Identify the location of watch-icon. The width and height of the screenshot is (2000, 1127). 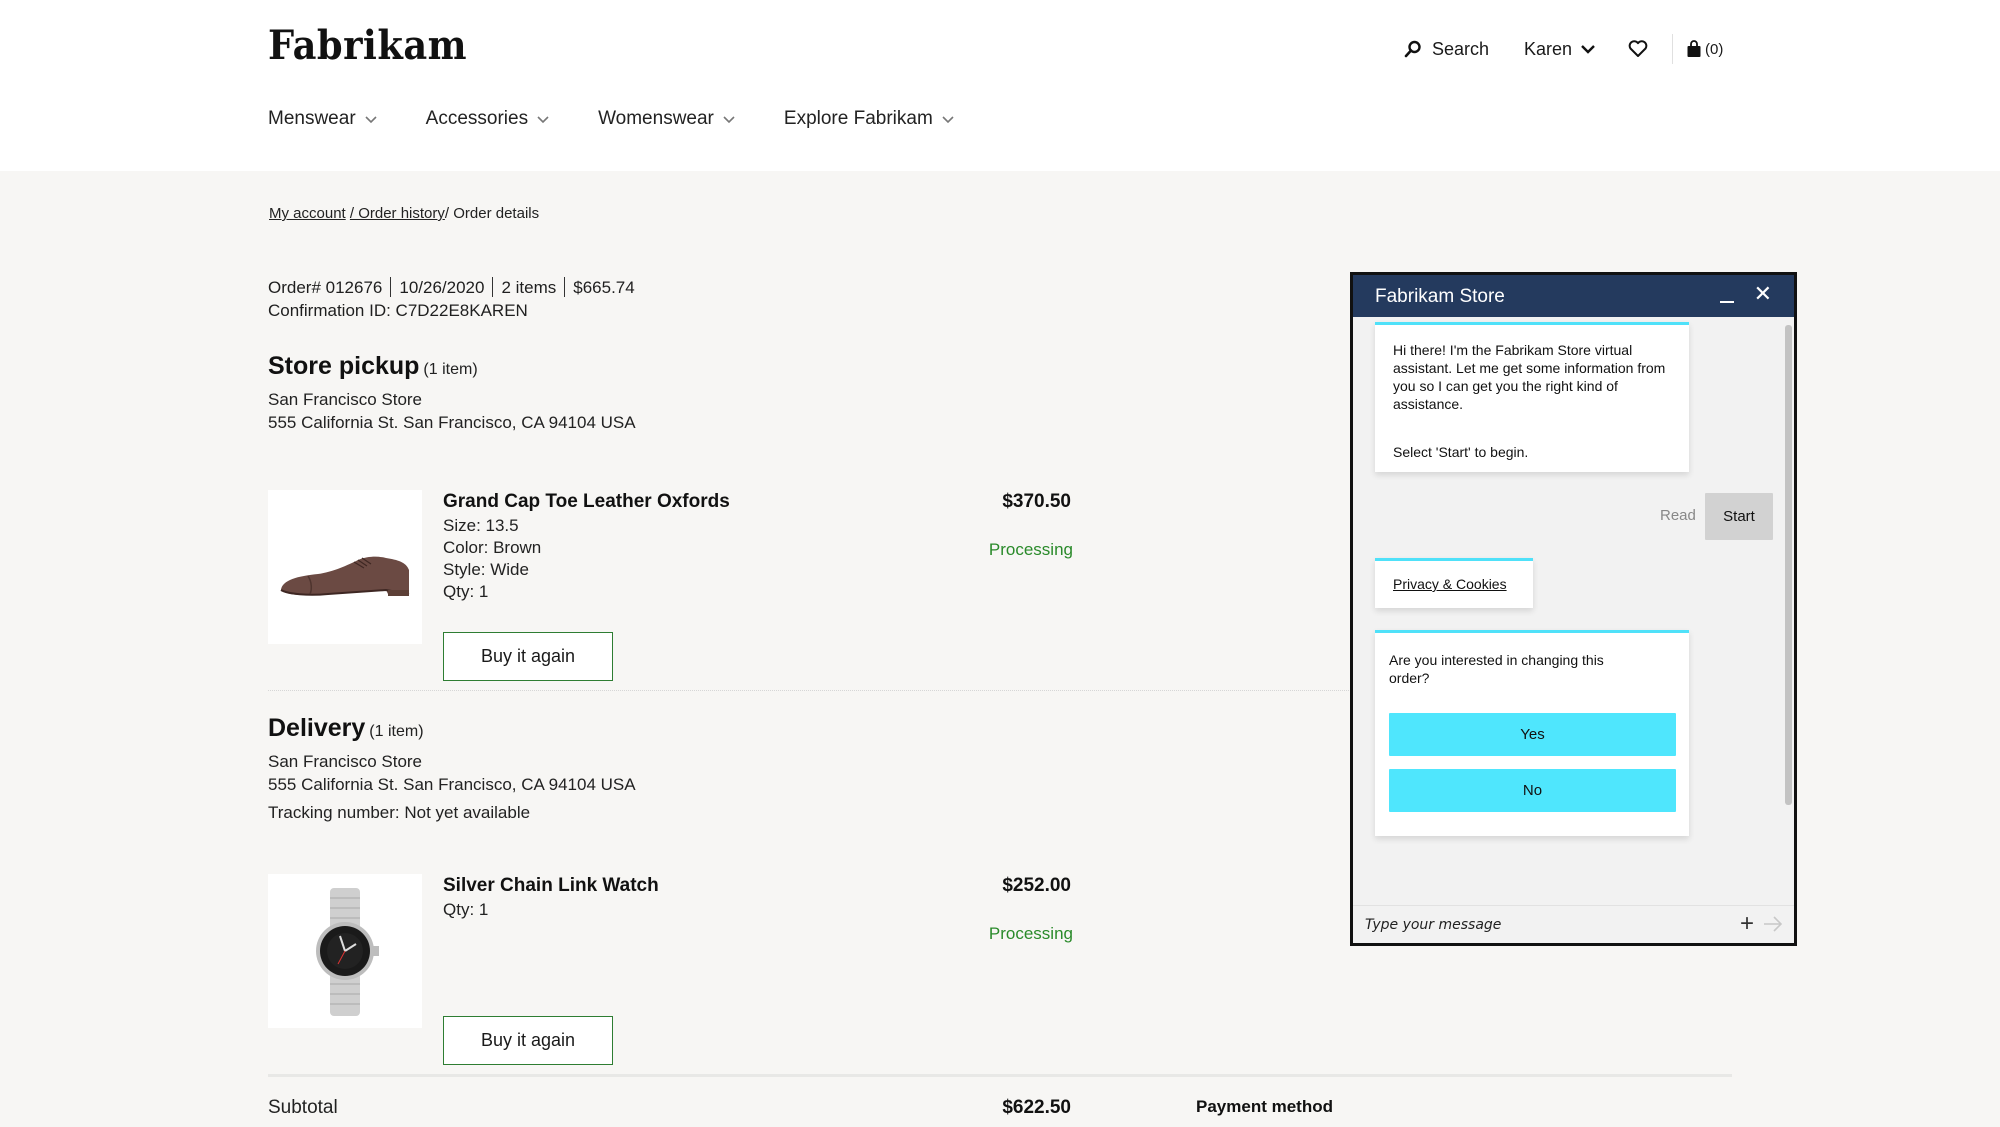
(347, 952).